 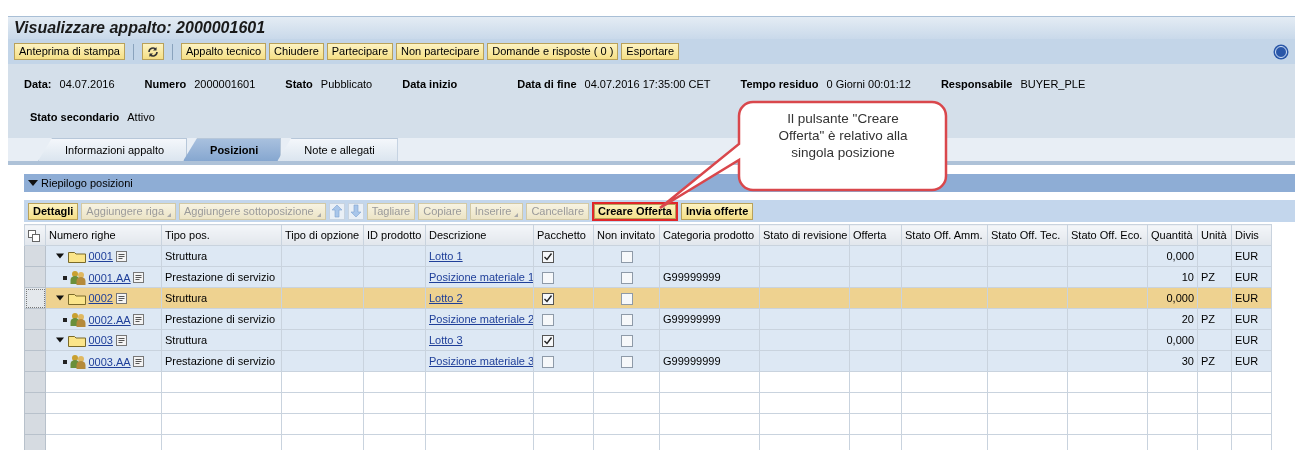 What do you see at coordinates (223, 51) in the screenshot?
I see `toolbar-button: Appalto tecnico` at bounding box center [223, 51].